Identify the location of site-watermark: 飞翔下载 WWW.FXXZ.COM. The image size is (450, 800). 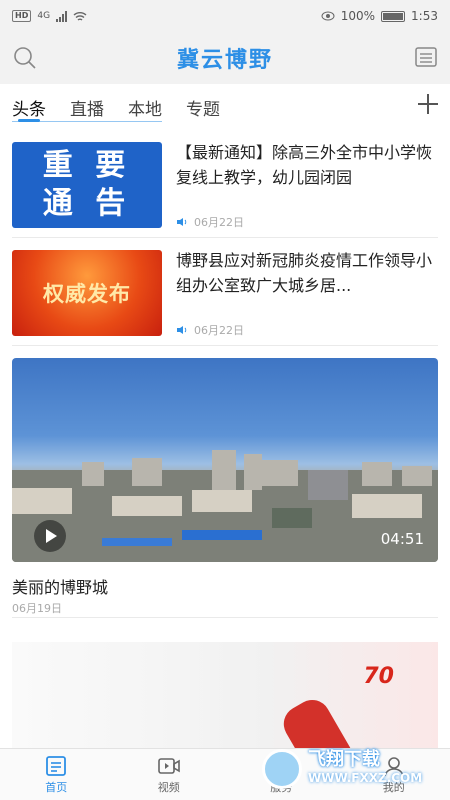
(347, 769).